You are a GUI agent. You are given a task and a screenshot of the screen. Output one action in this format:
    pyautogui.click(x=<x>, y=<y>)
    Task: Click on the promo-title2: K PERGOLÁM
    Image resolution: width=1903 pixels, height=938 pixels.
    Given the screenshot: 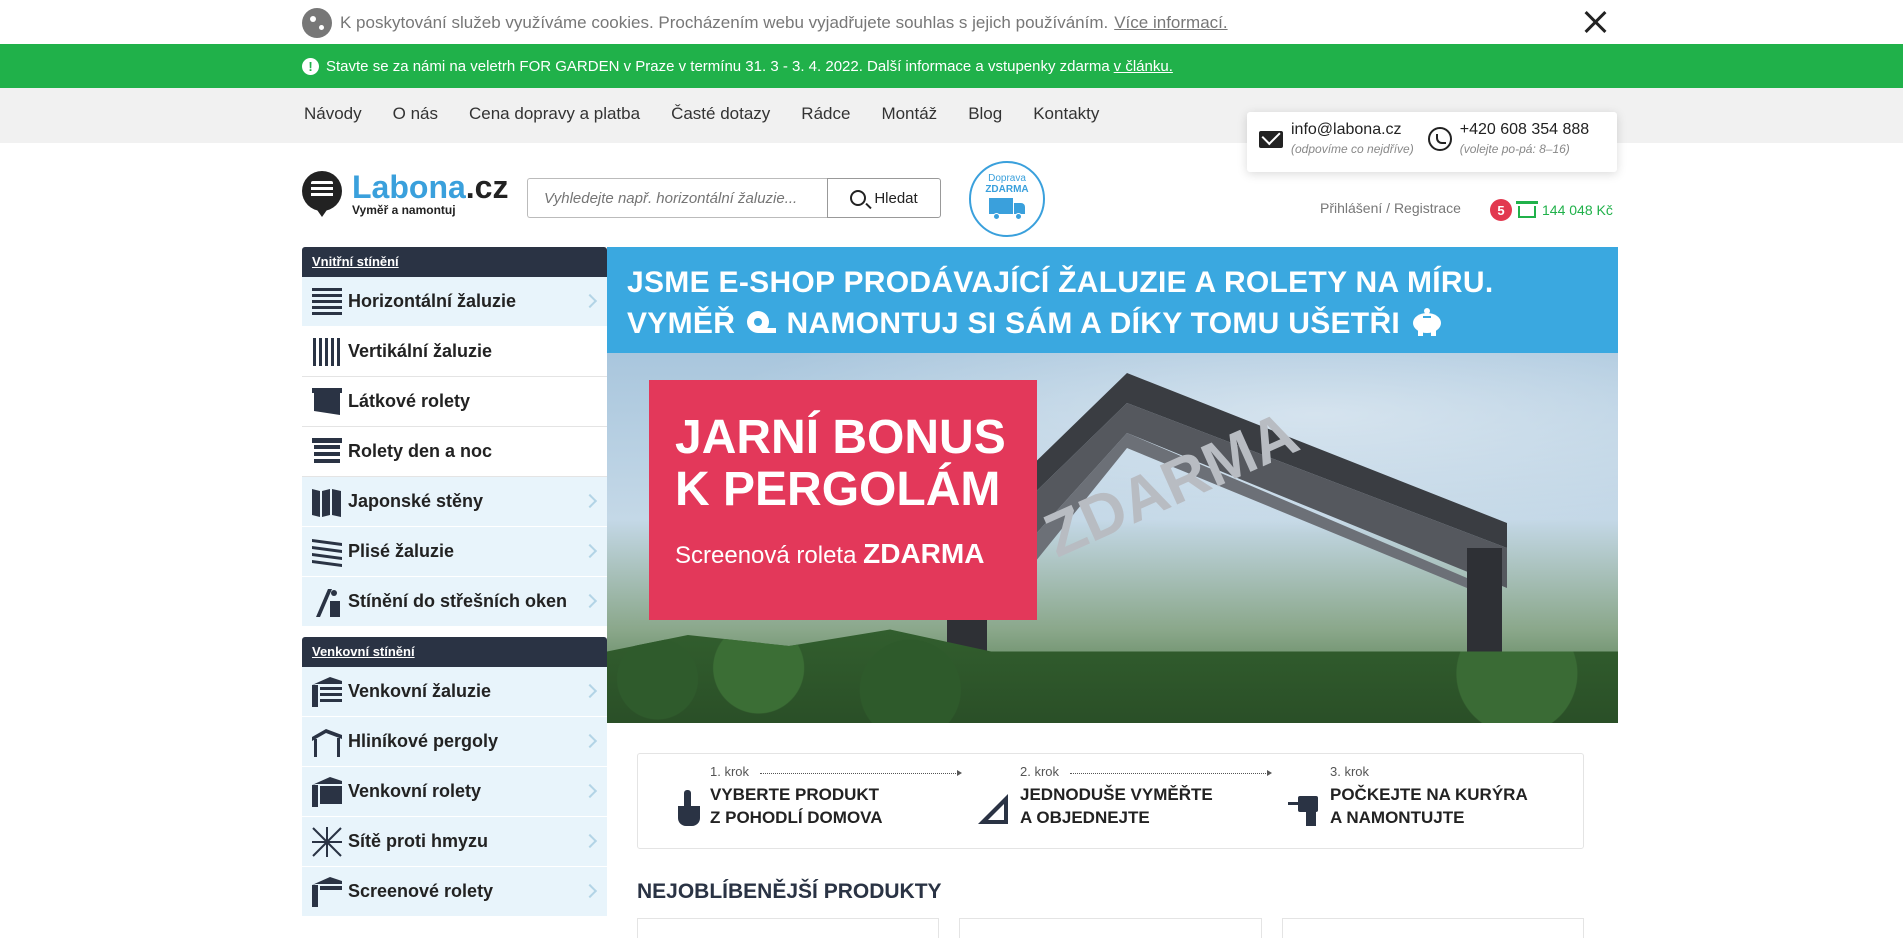 What is the action you would take?
    pyautogui.click(x=838, y=489)
    